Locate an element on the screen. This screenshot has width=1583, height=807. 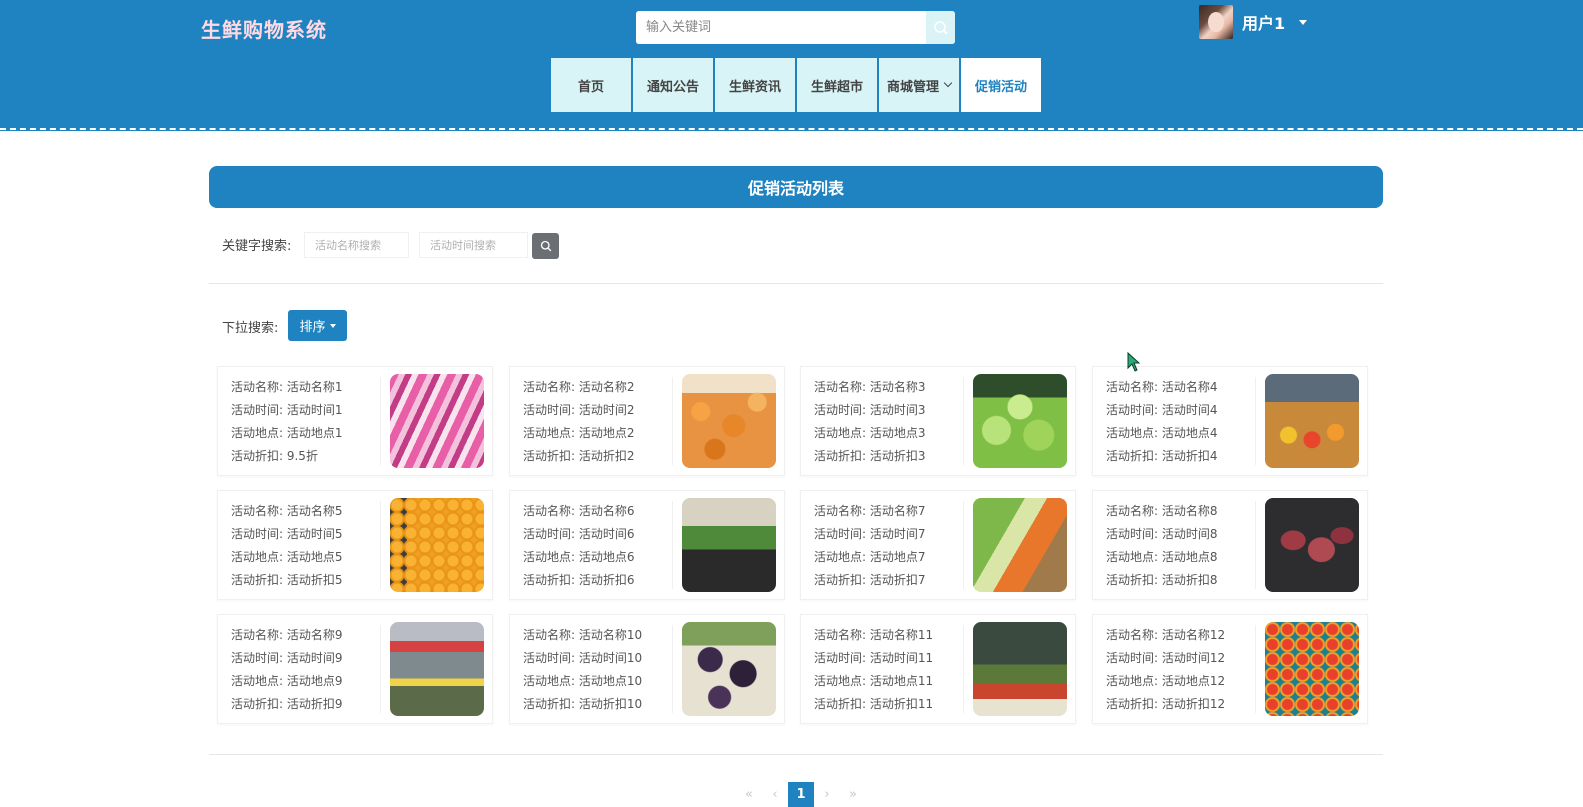
activity-time: 活动时间: 活动时间4 is located at coordinates (1162, 410).